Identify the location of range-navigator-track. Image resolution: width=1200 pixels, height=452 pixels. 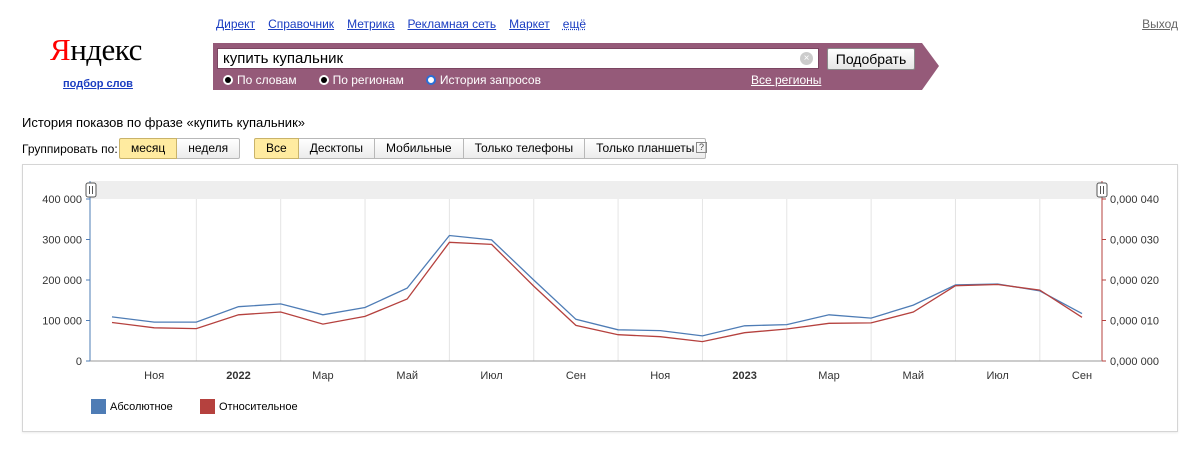
(596, 190).